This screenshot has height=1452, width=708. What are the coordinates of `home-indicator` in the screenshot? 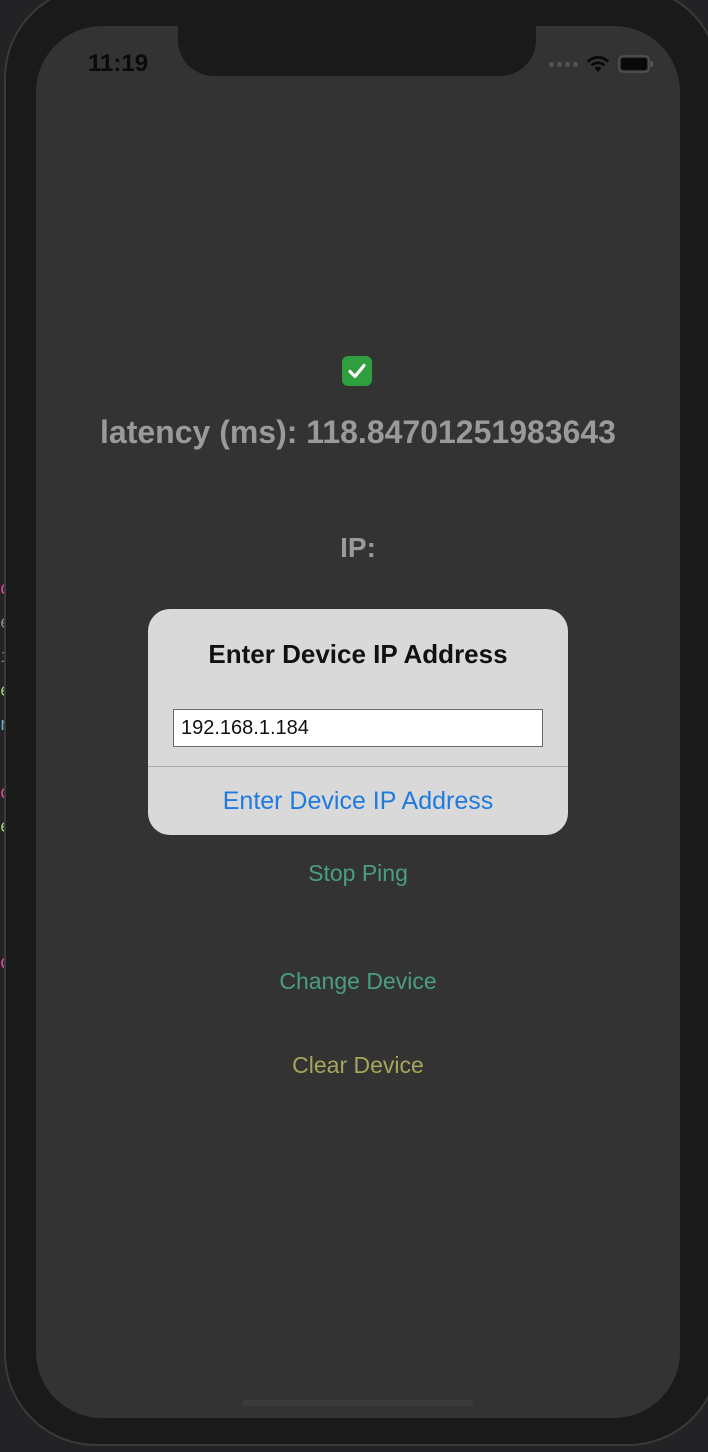 It's located at (358, 1403).